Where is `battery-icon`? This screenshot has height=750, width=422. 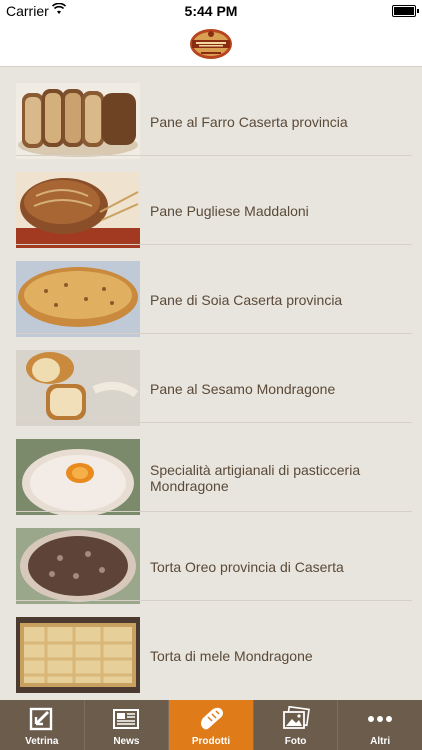 battery-icon is located at coordinates (405, 11).